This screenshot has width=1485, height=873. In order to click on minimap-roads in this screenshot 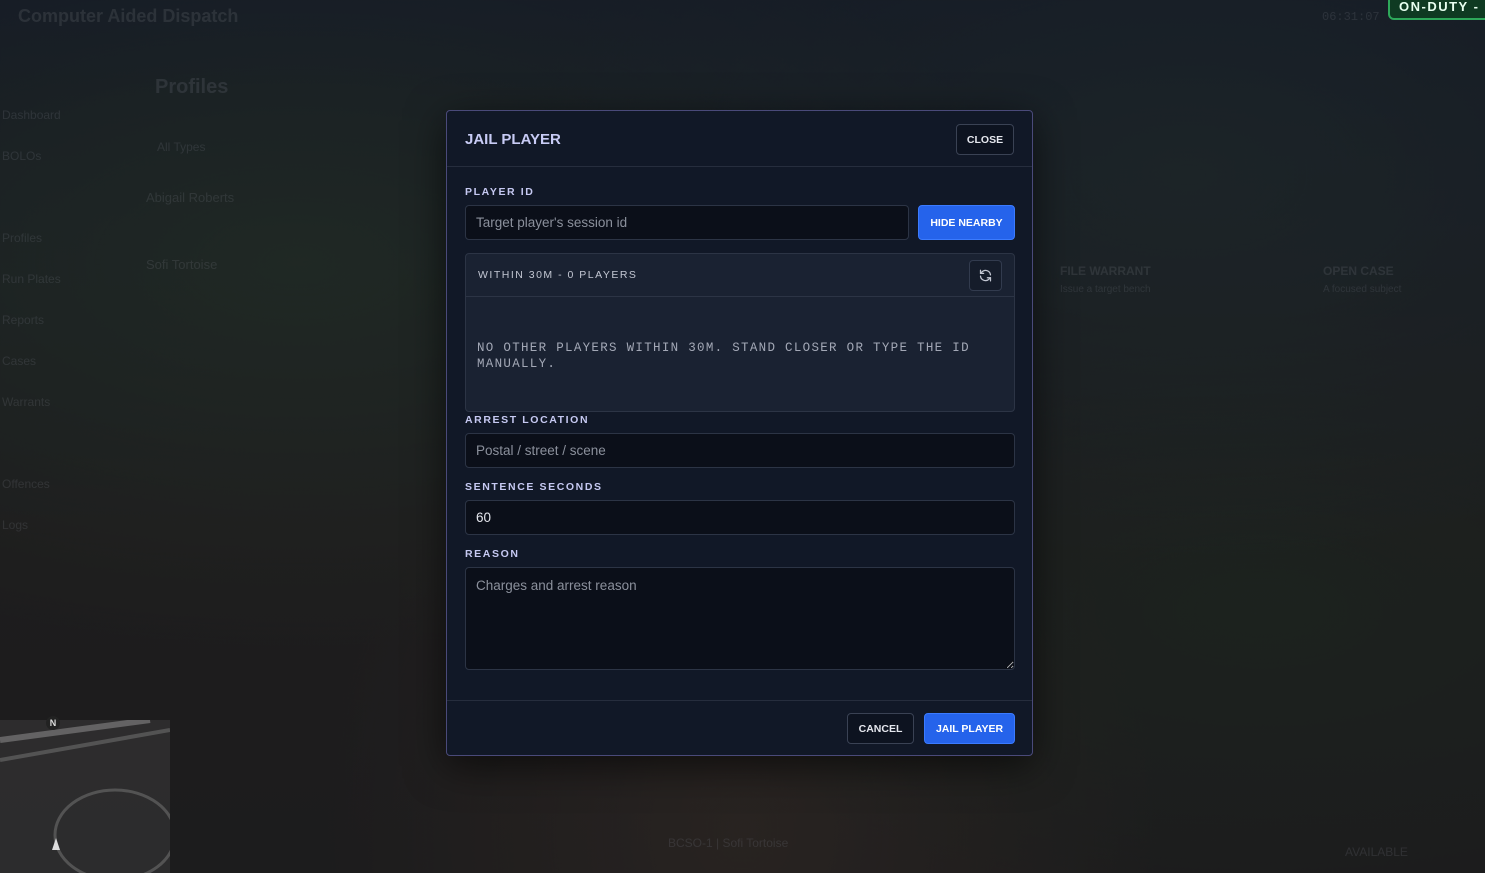, I will do `click(88, 795)`.